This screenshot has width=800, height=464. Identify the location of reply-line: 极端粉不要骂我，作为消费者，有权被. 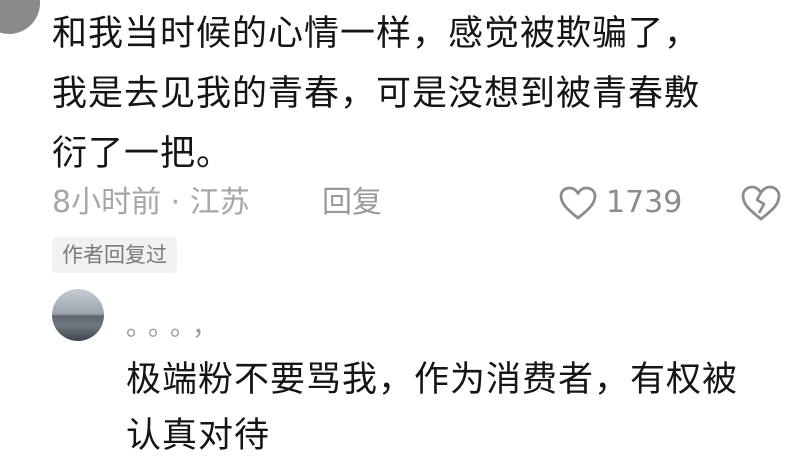
(432, 380).